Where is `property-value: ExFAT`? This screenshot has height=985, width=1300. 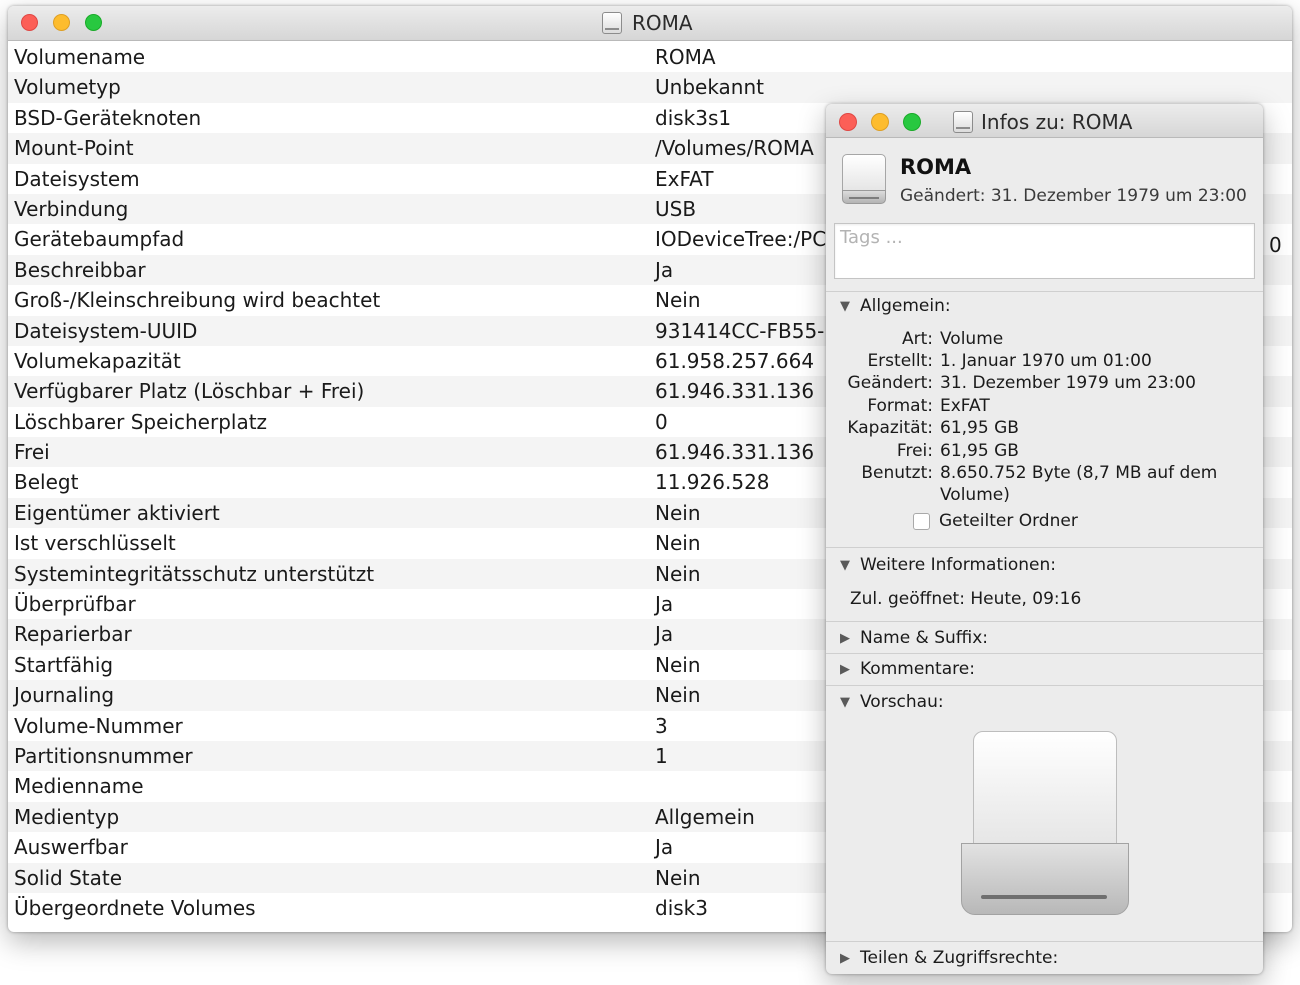 property-value: ExFAT is located at coordinates (684, 178).